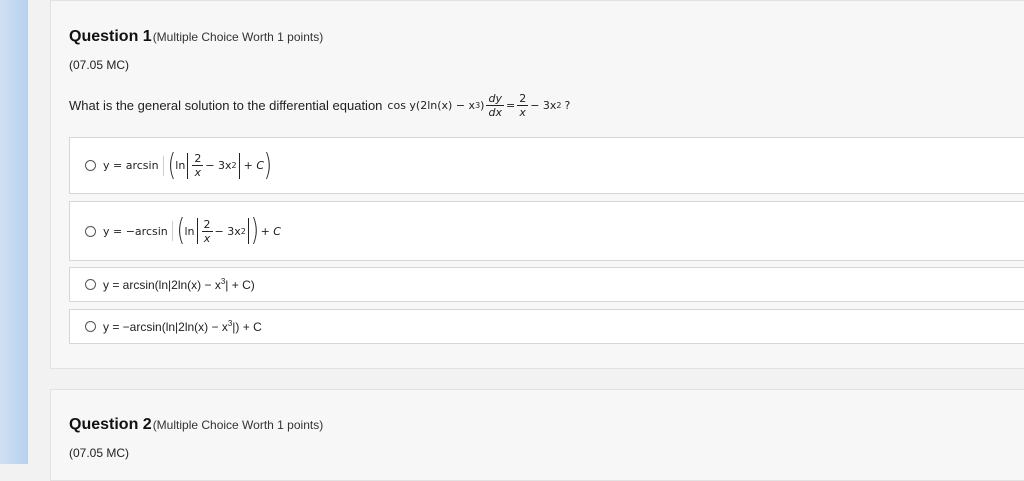 This screenshot has height=481, width=1024. I want to click on equals-sign: =, so click(510, 105).